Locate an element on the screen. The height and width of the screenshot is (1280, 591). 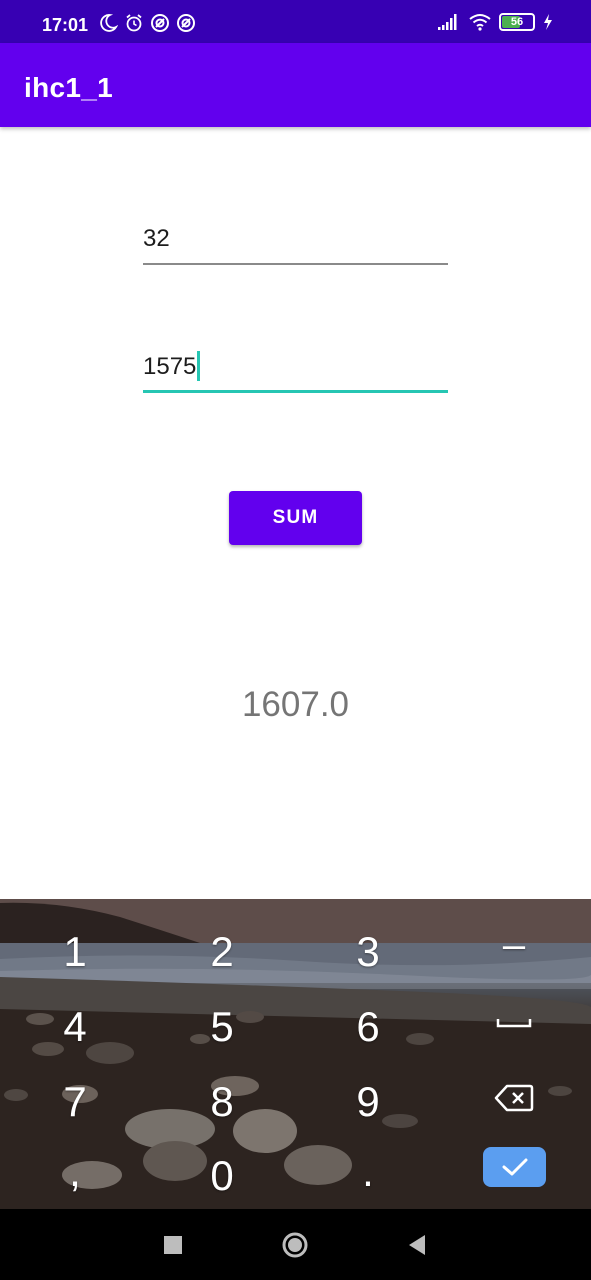
home-icon is located at coordinates (295, 1244).